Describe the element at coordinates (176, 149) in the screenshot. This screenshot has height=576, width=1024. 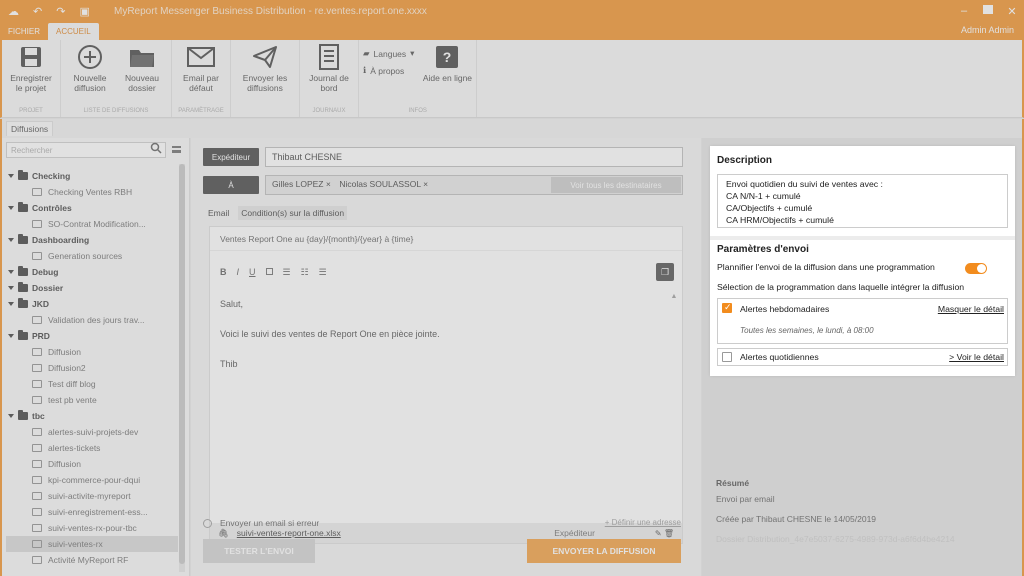
I see `tree-menu-icon` at that location.